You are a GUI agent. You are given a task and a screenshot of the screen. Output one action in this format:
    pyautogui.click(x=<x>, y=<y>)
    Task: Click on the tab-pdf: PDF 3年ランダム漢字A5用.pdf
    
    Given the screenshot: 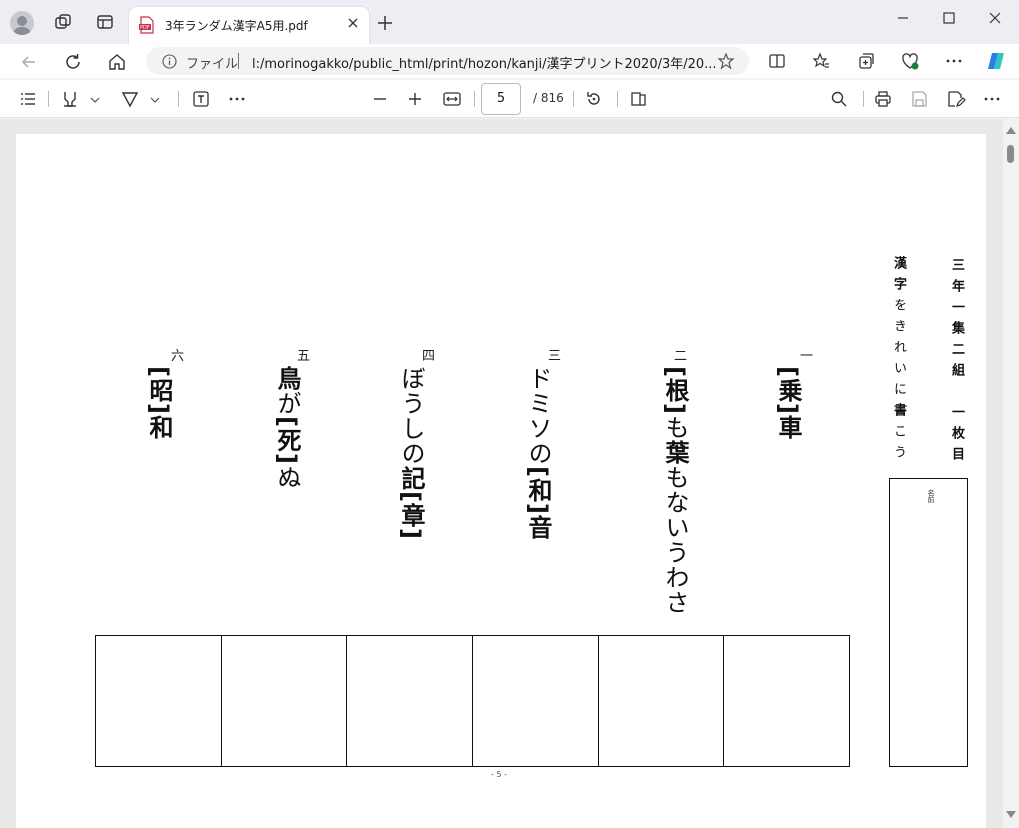 What is the action you would take?
    pyautogui.click(x=249, y=25)
    